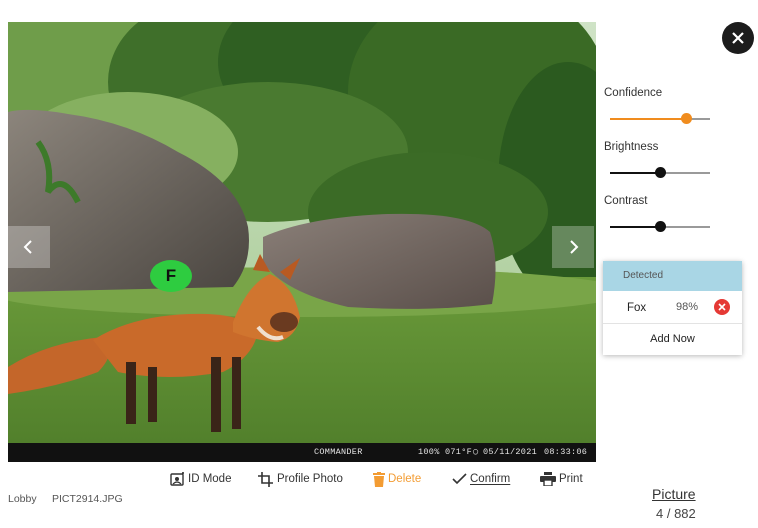  I want to click on detected-confidence: 98%, so click(687, 307).